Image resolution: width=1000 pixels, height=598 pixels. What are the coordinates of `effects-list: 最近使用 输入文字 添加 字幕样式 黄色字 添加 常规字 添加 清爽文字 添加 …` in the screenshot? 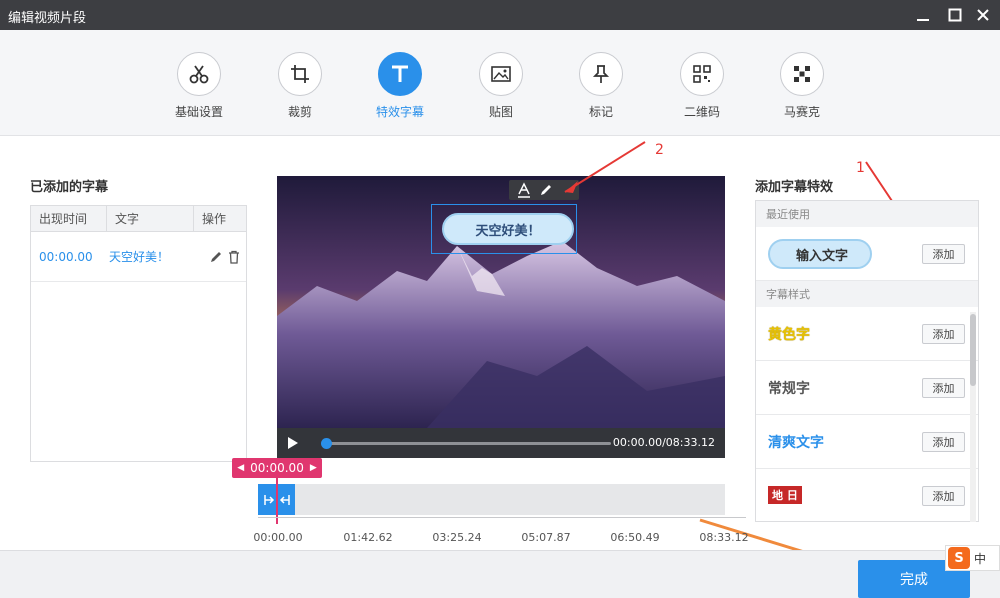 It's located at (867, 361).